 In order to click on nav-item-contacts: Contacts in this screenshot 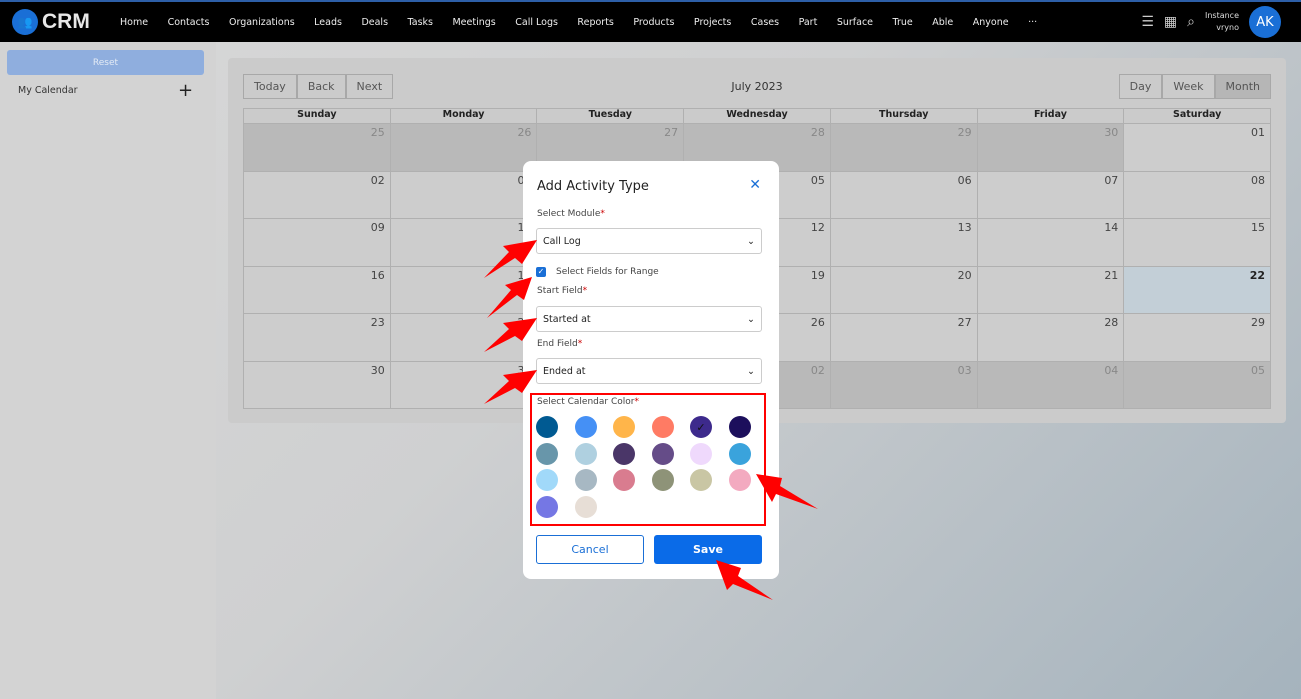, I will do `click(189, 22)`.